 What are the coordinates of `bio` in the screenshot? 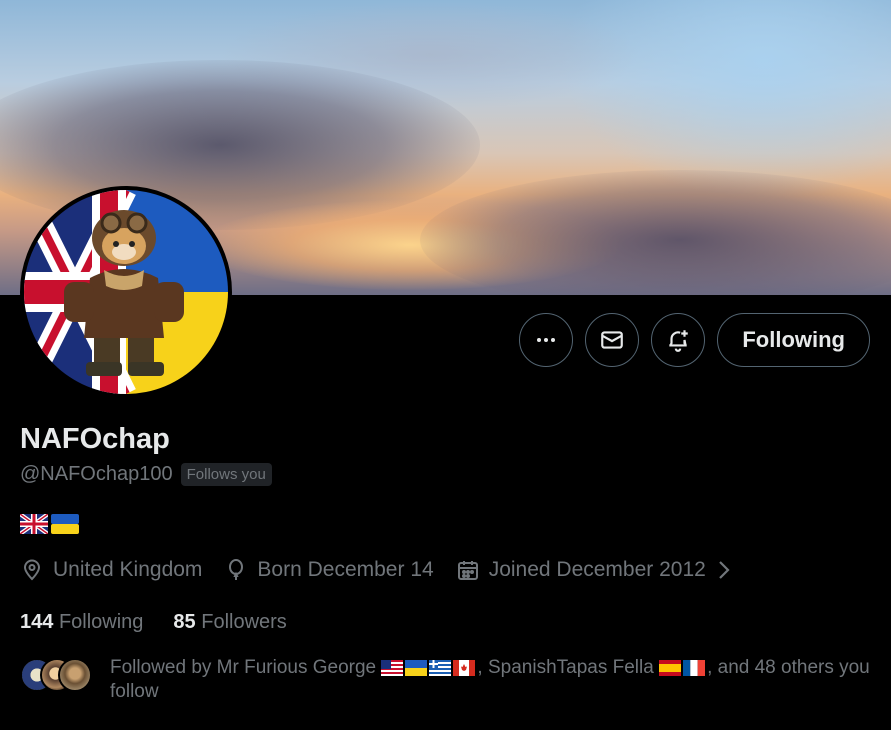 It's located at (49, 524).